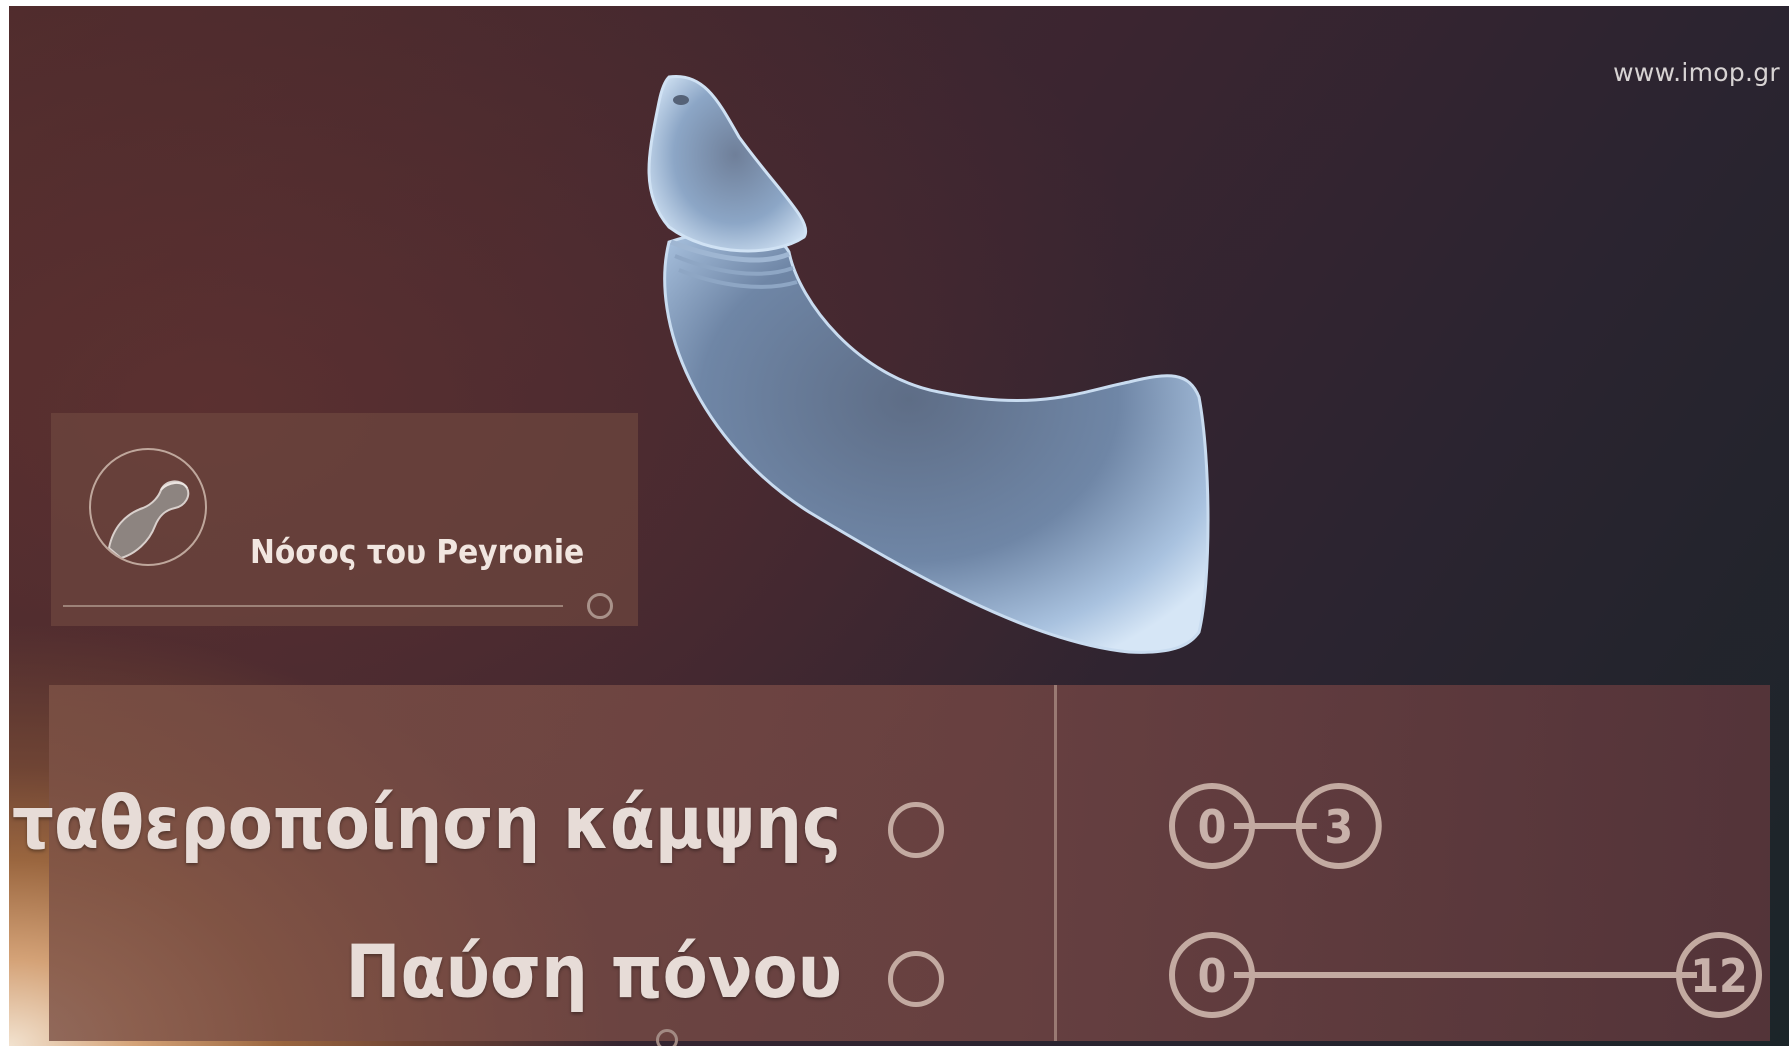  What do you see at coordinates (916, 979) in the screenshot?
I see `result-radio-pain-relief` at bounding box center [916, 979].